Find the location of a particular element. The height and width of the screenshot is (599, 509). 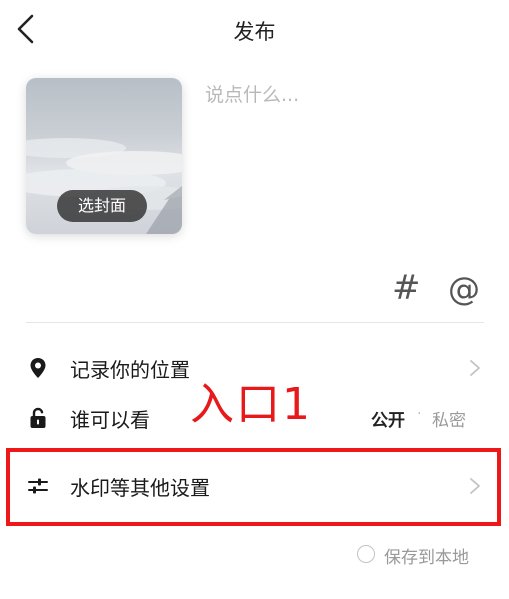

page-title: 发布 is located at coordinates (254, 32).